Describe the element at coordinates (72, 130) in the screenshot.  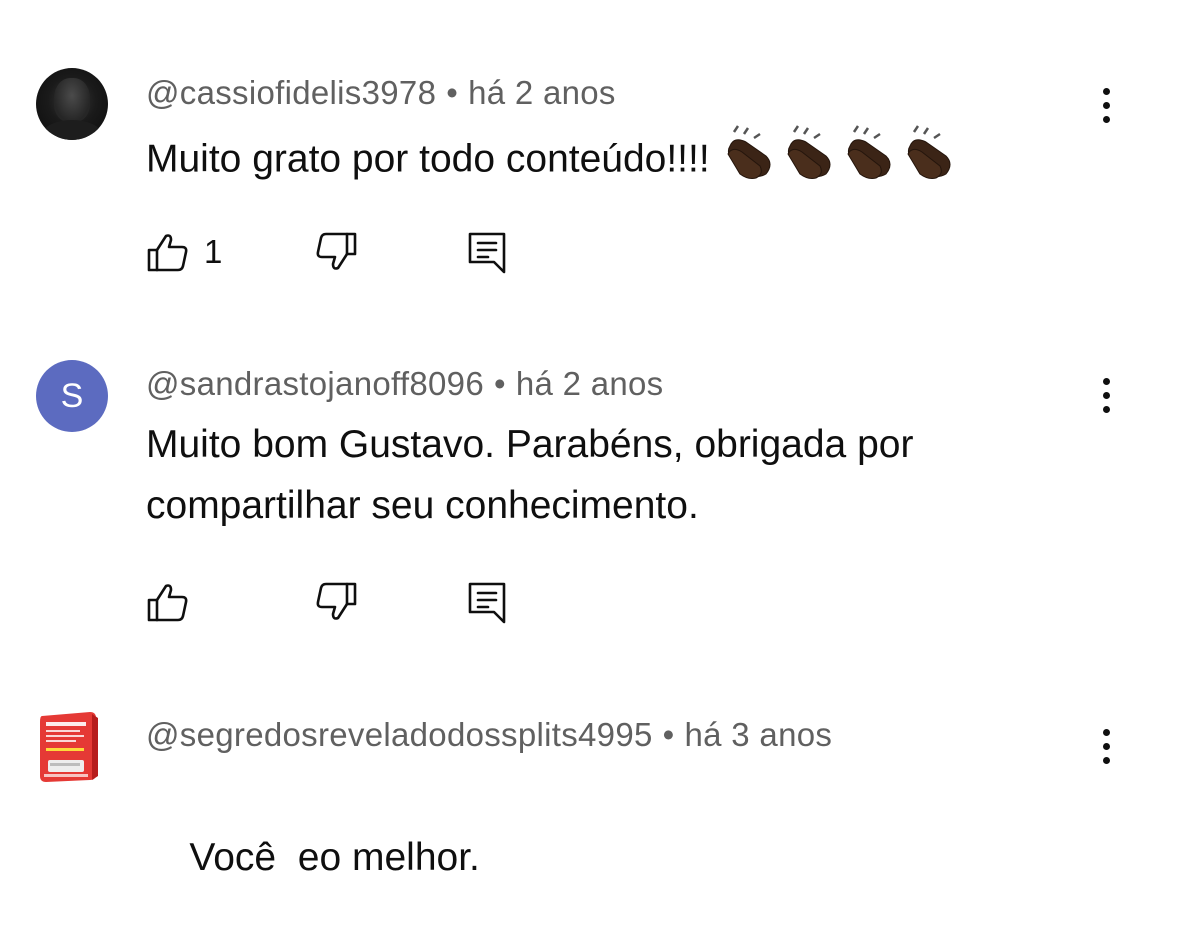
I see `avatar-shoulders` at that location.